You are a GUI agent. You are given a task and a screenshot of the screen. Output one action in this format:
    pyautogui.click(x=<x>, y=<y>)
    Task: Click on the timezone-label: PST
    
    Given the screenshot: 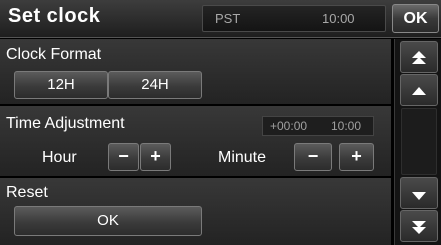 What is the action you would take?
    pyautogui.click(x=228, y=18)
    